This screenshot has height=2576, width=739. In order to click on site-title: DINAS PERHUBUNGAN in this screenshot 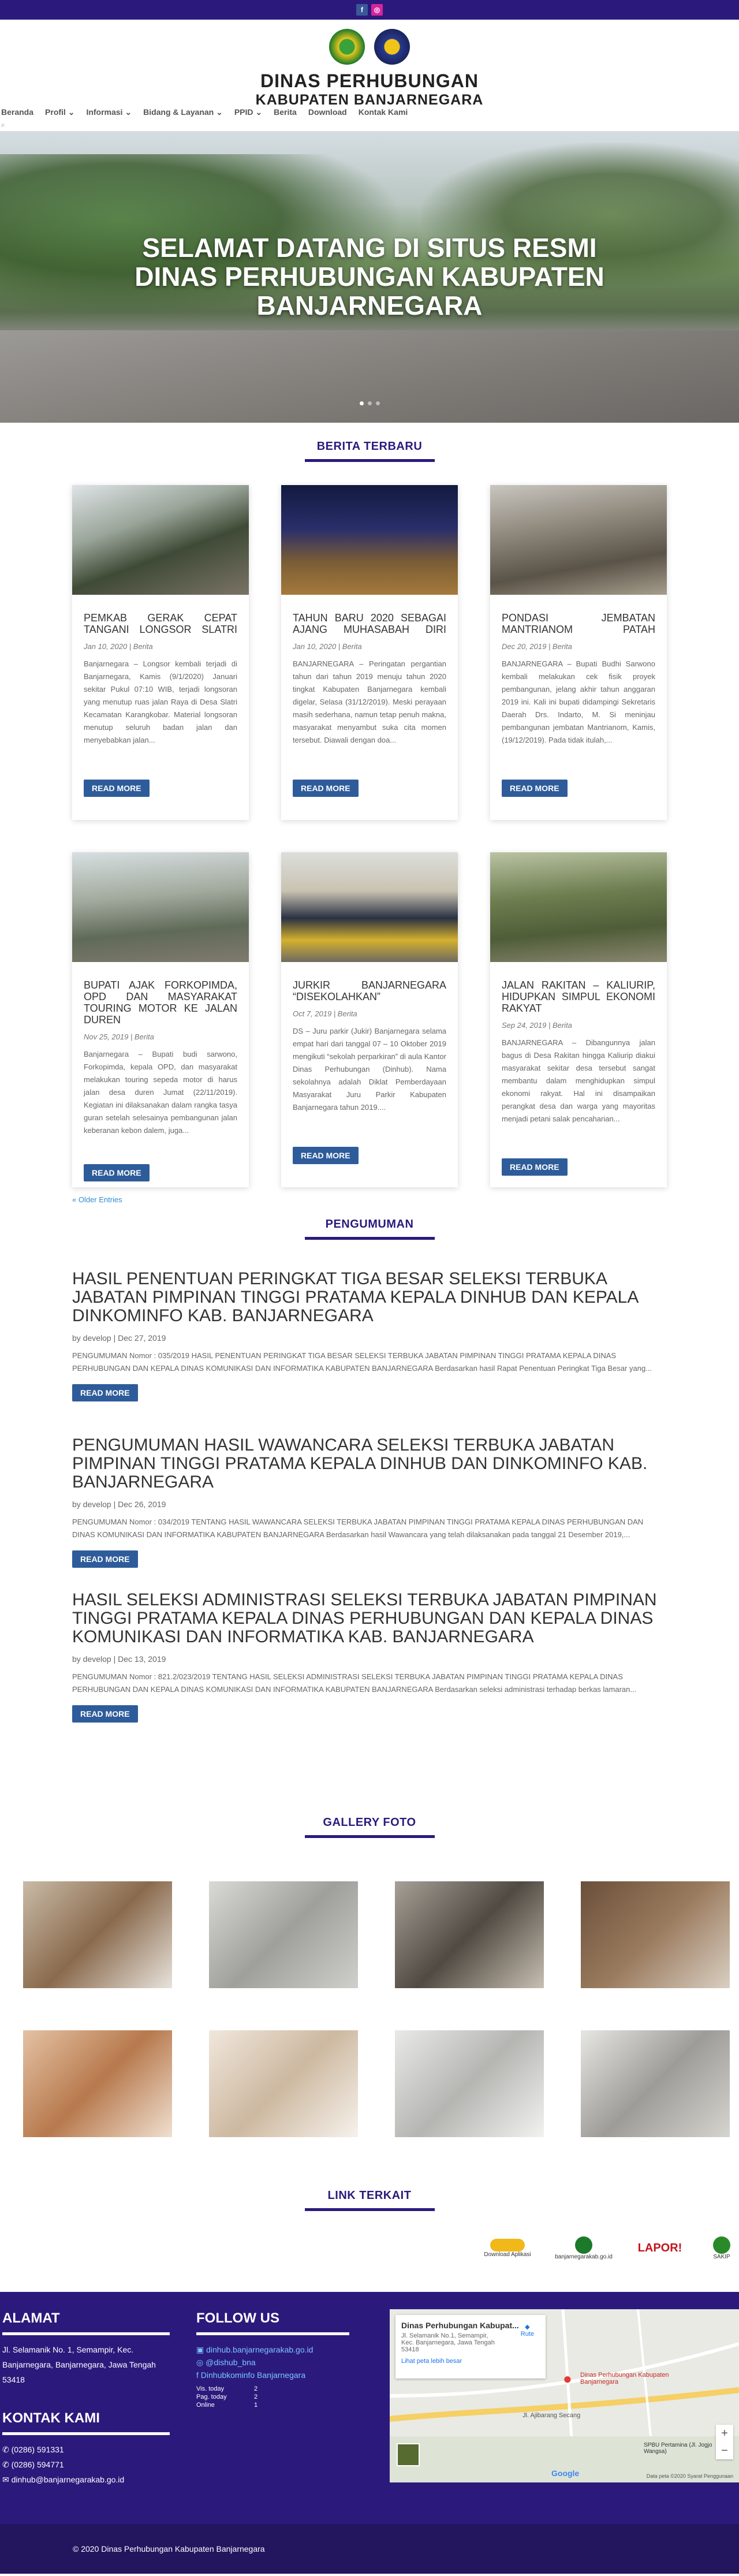, I will do `click(369, 81)`.